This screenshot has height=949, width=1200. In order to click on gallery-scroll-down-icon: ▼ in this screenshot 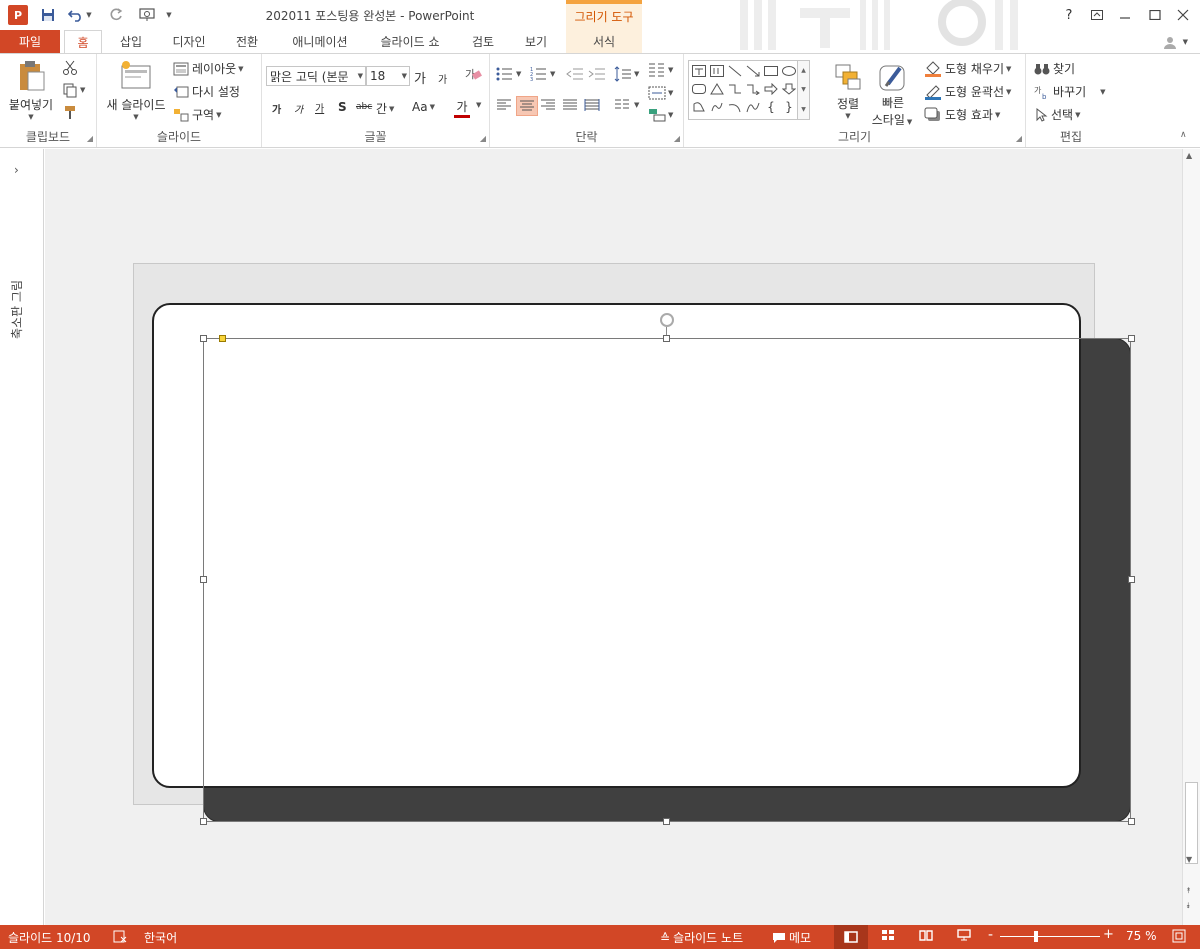, I will do `click(803, 89)`.